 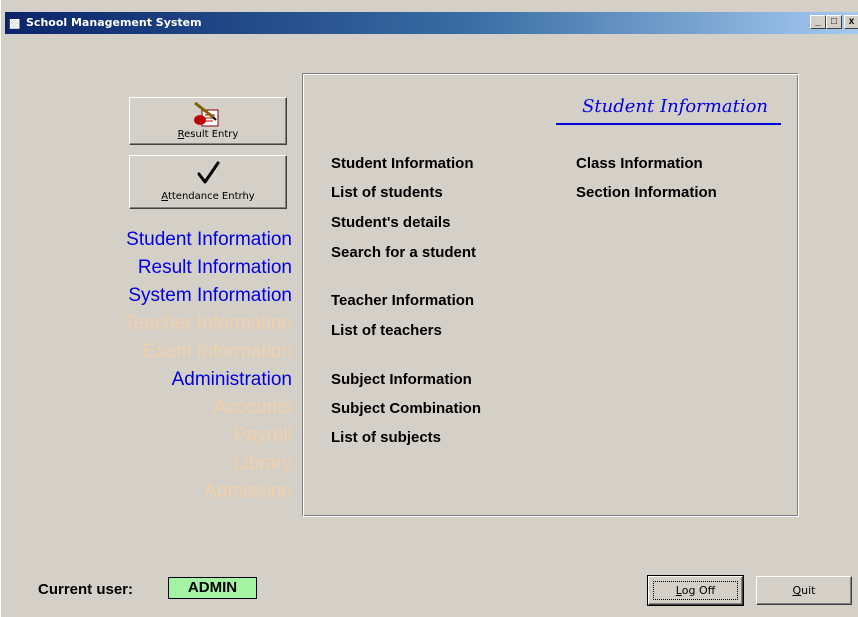 I want to click on quit-button: Quit, so click(x=804, y=590).